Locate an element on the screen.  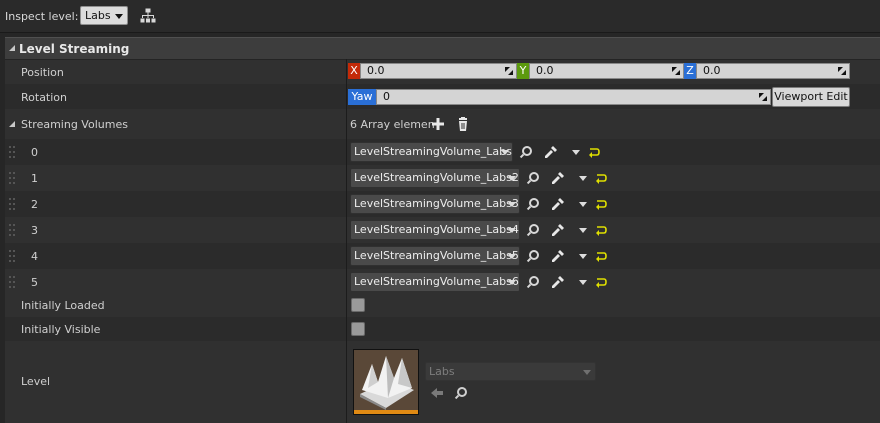
streaming-volume-dropdown: LevelStreamingVolume_Labs4 is located at coordinates (435, 230).